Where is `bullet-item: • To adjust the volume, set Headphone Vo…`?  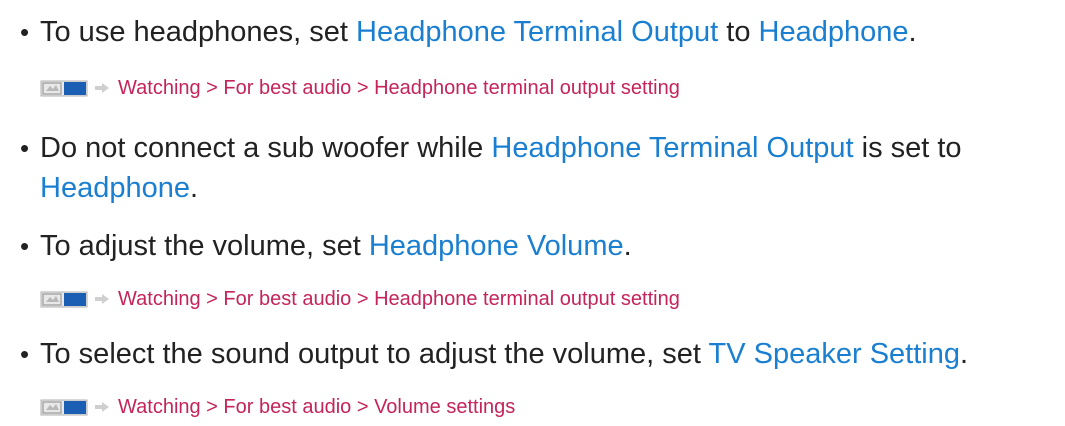
bullet-item: • To adjust the volume, set Headphone Vo… is located at coordinates (535, 246).